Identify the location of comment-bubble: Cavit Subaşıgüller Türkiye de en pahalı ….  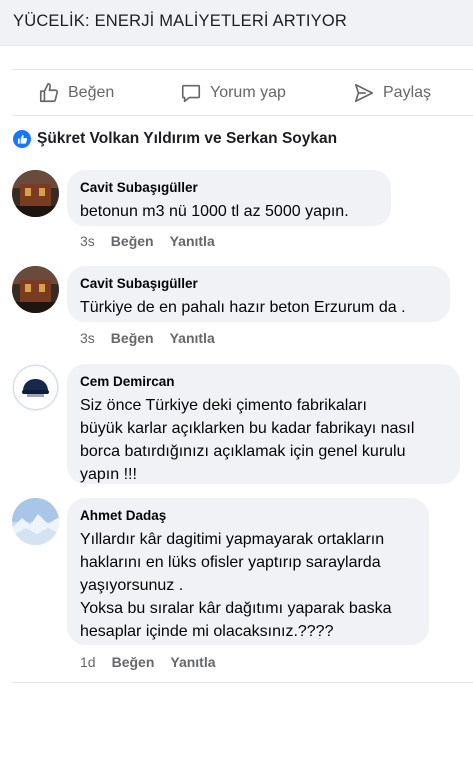
(258, 294).